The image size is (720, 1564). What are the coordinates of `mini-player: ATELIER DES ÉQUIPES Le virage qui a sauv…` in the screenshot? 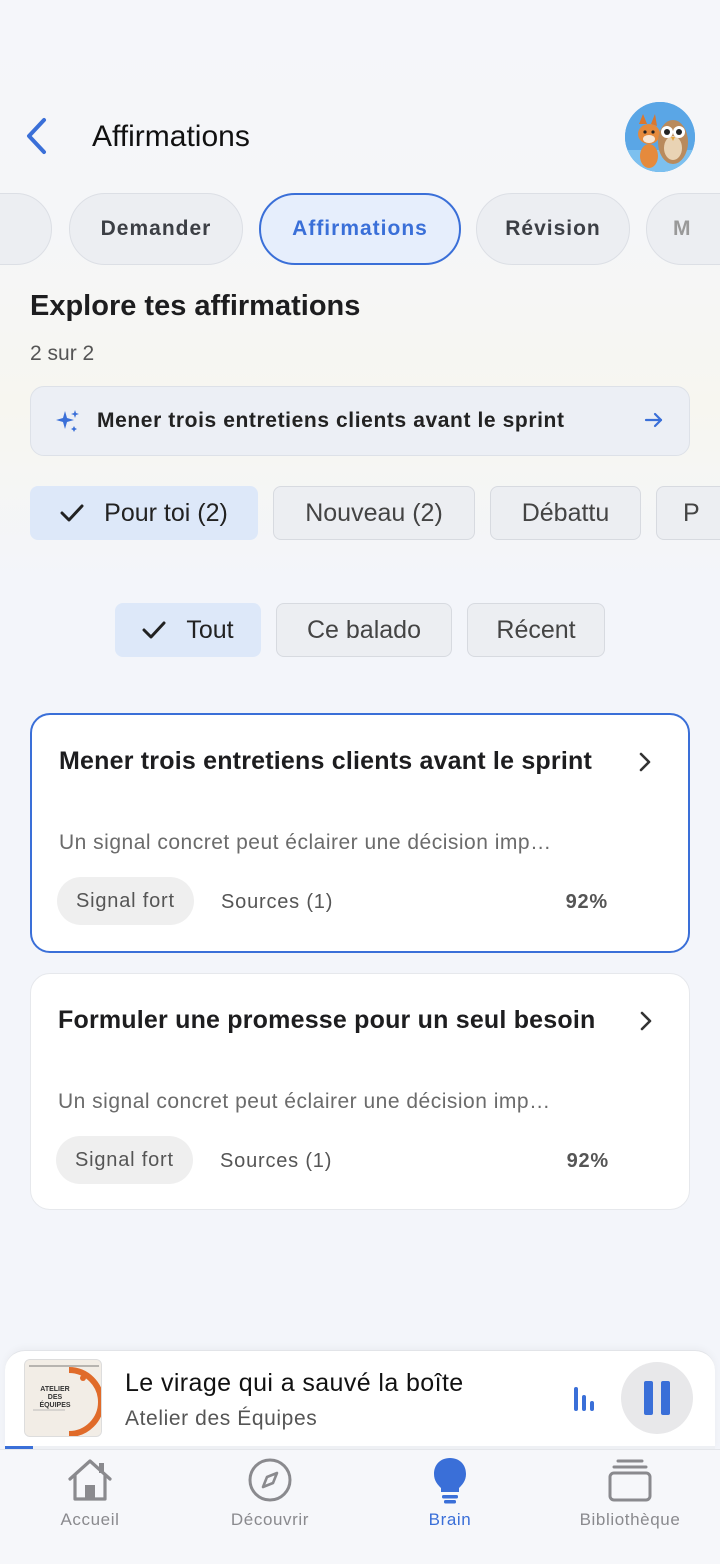 It's located at (360, 1399).